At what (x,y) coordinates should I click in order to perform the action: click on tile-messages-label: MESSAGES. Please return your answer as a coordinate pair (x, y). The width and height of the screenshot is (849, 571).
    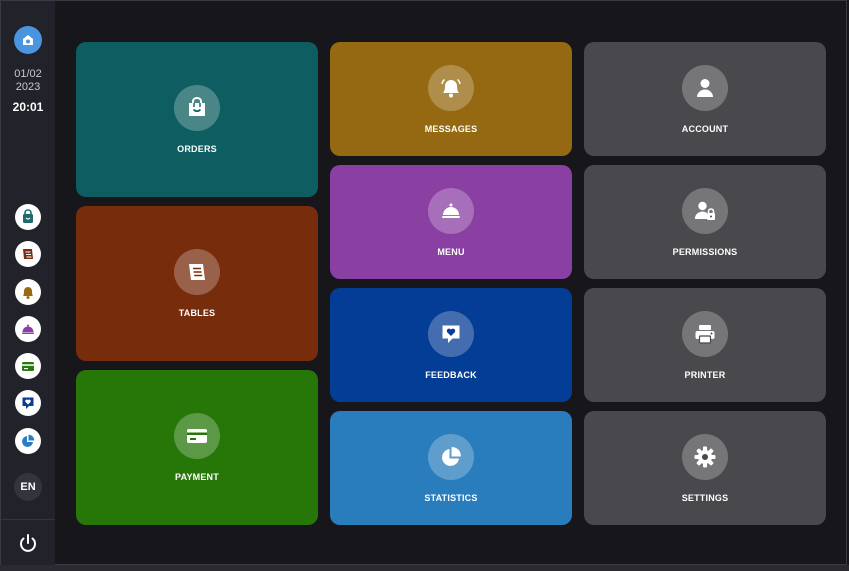
    Looking at the image, I should click on (451, 128).